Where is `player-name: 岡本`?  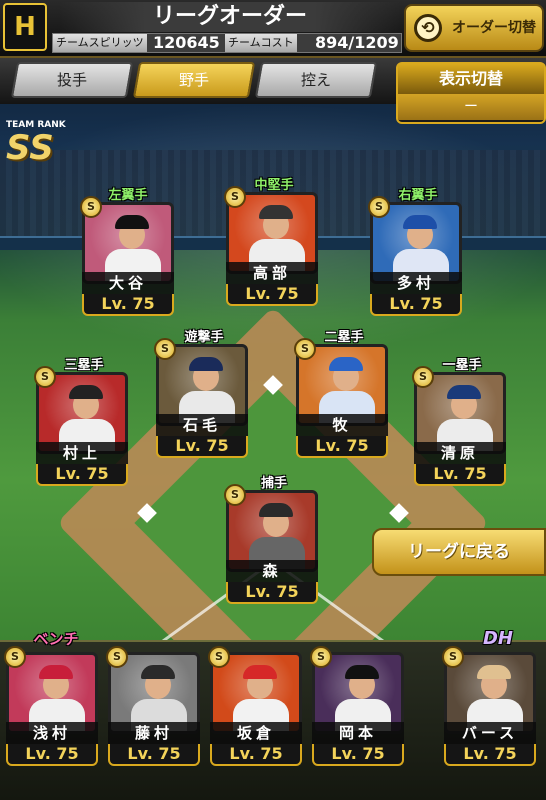 player-name: 岡本 is located at coordinates (358, 733).